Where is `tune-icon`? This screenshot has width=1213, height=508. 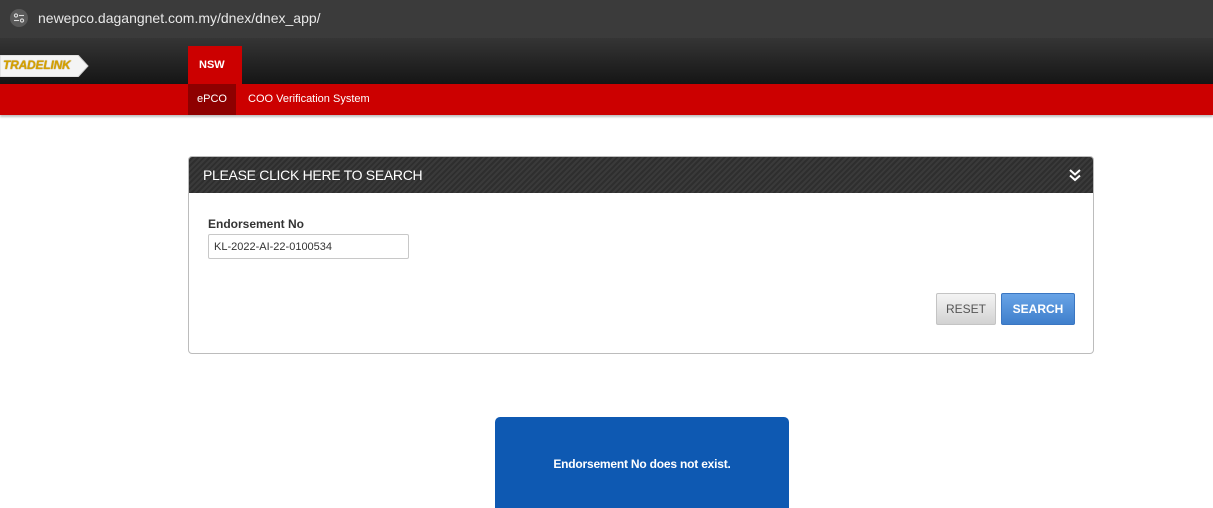 tune-icon is located at coordinates (19, 18).